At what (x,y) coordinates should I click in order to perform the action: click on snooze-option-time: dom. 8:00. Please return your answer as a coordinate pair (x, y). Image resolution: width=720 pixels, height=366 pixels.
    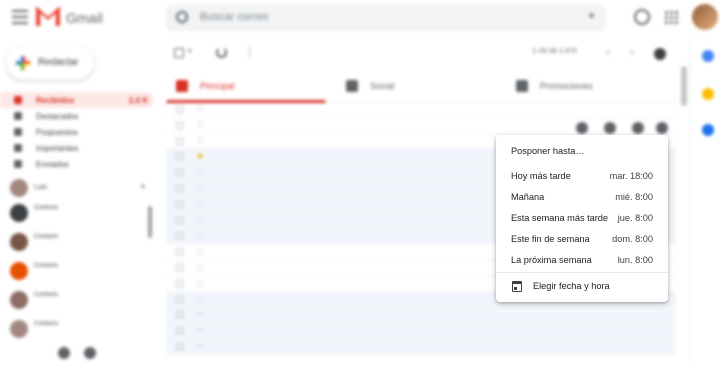
    Looking at the image, I should click on (632, 239).